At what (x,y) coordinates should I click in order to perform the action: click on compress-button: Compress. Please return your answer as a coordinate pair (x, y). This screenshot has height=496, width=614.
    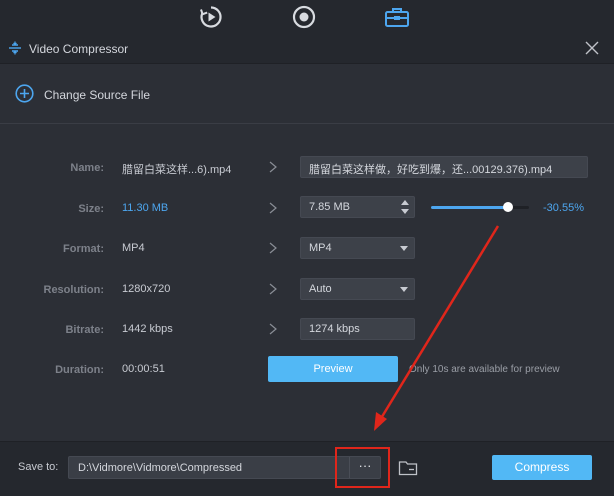
    Looking at the image, I should click on (542, 467).